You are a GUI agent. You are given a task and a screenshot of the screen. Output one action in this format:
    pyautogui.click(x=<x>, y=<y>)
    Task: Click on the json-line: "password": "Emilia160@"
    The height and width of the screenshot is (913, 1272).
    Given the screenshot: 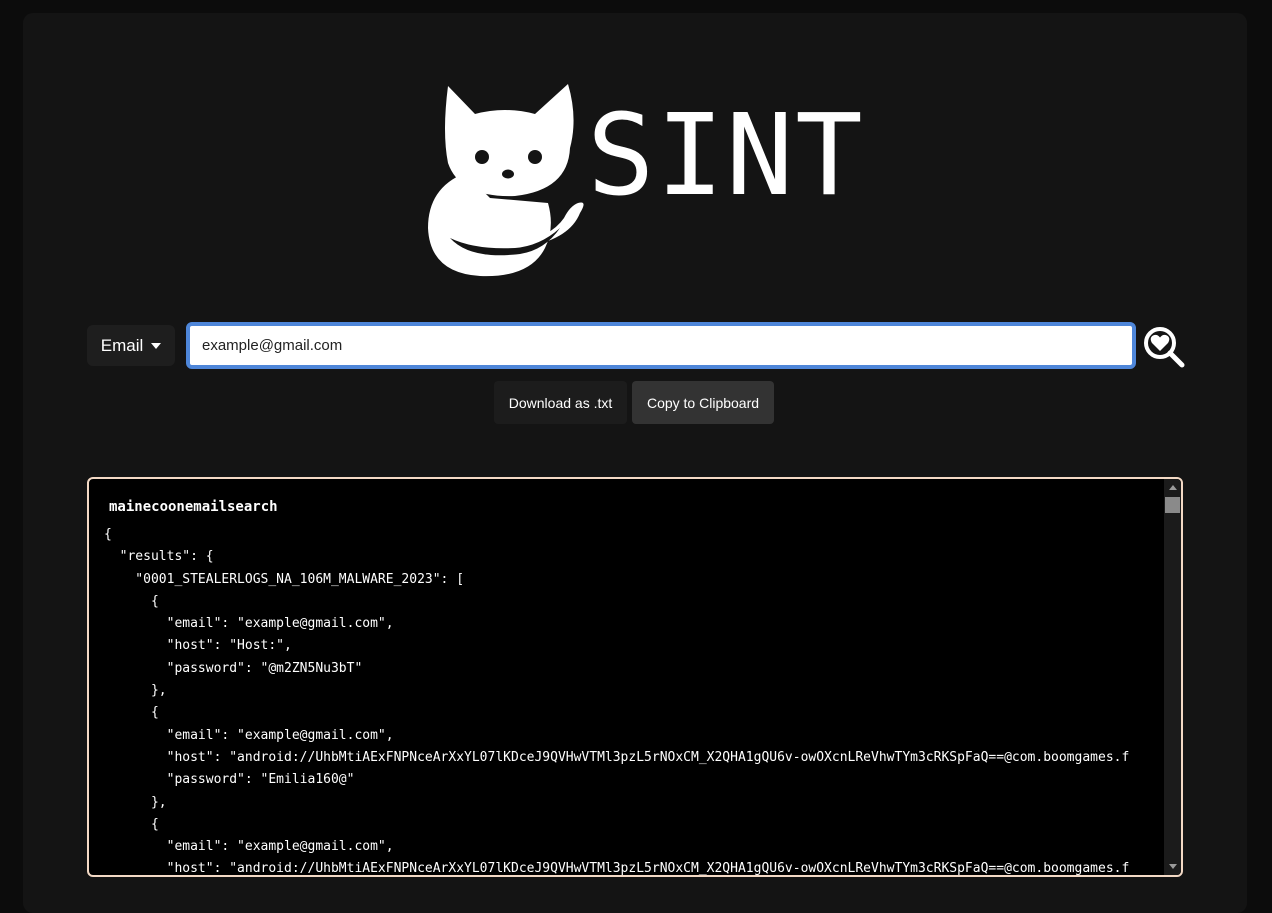 What is the action you would take?
    pyautogui.click(x=229, y=780)
    